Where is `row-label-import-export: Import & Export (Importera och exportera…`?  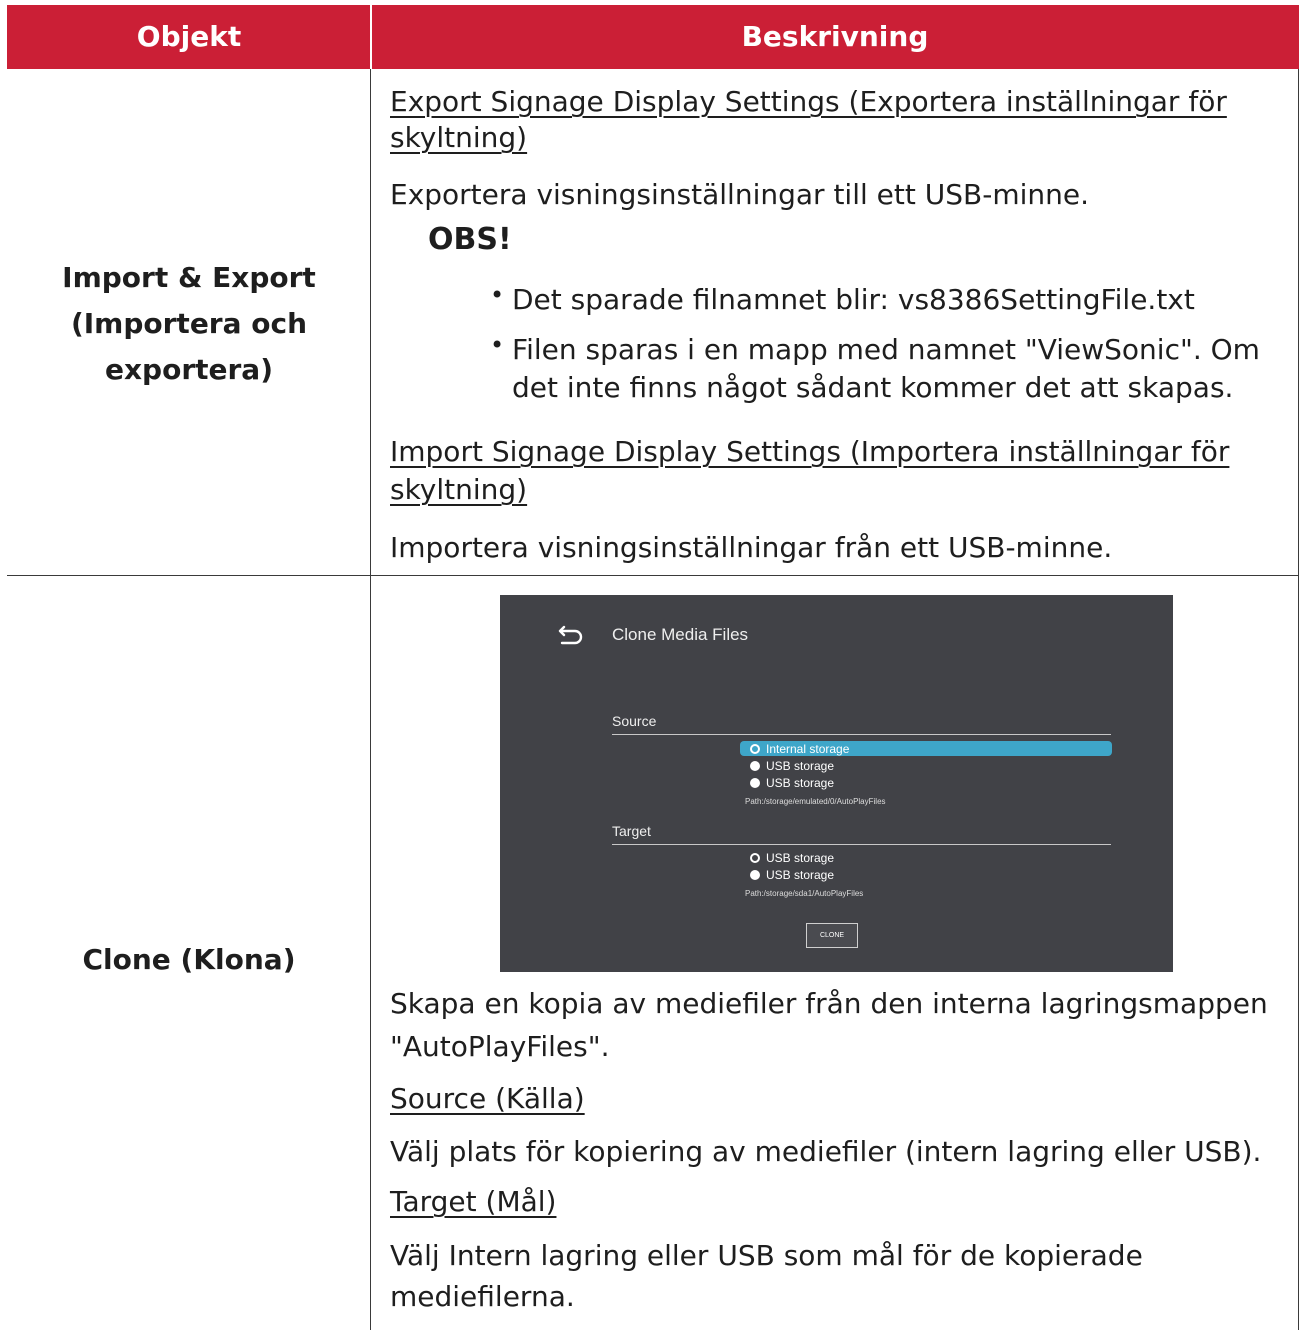 row-label-import-export: Import & Export (Importera och exportera… is located at coordinates (189, 324).